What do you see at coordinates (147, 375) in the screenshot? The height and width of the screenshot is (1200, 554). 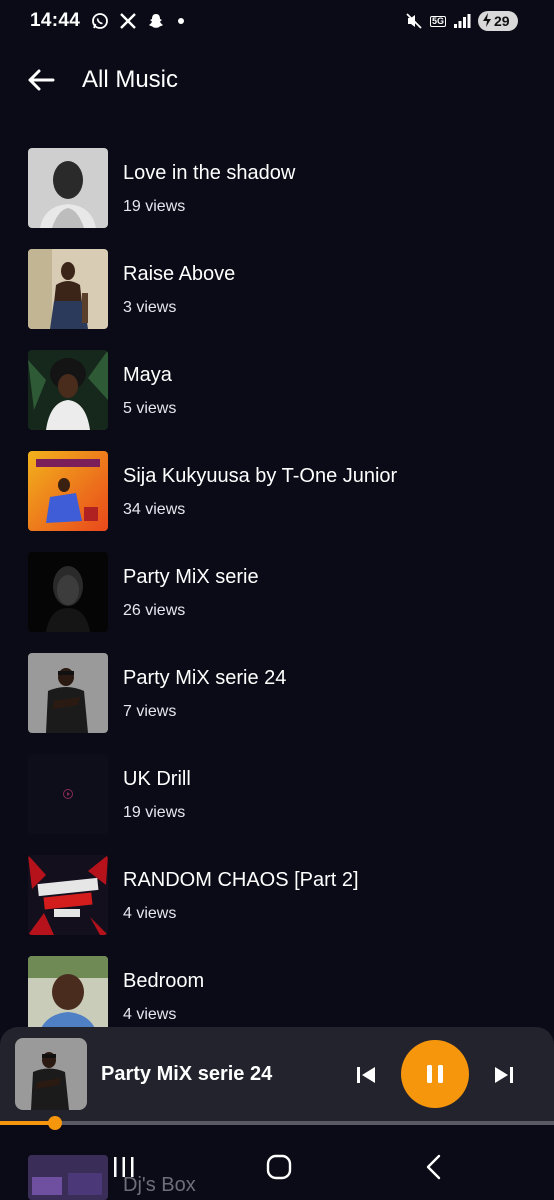 I see `track-title: Maya` at bounding box center [147, 375].